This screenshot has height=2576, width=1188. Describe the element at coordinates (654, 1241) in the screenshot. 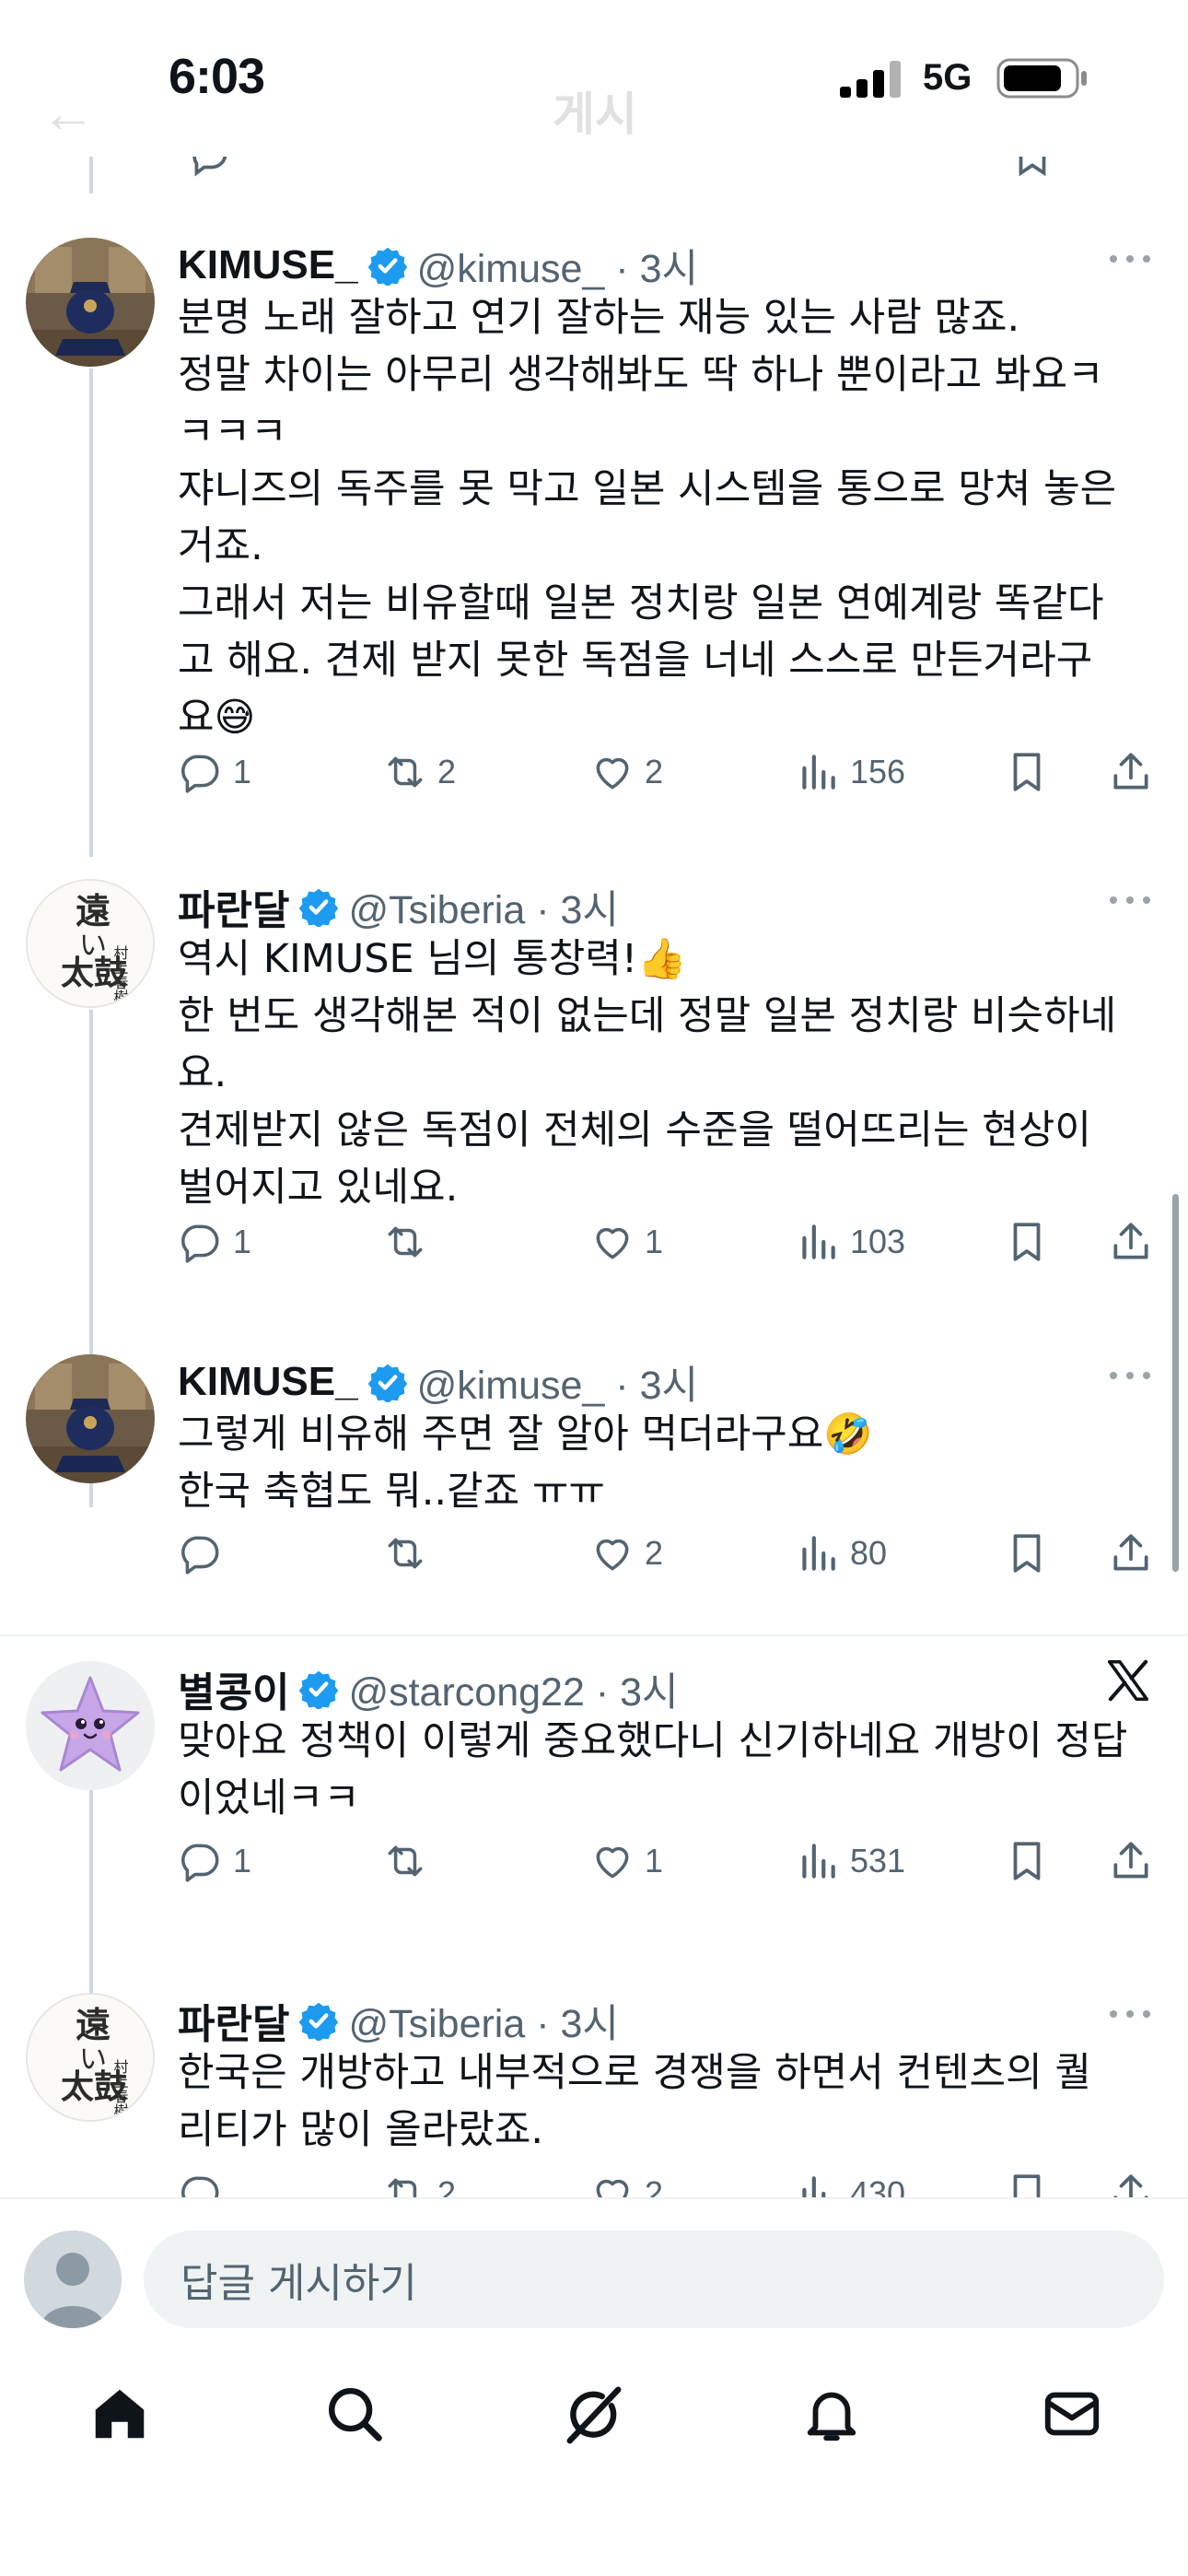

I see `like-count: 1` at that location.